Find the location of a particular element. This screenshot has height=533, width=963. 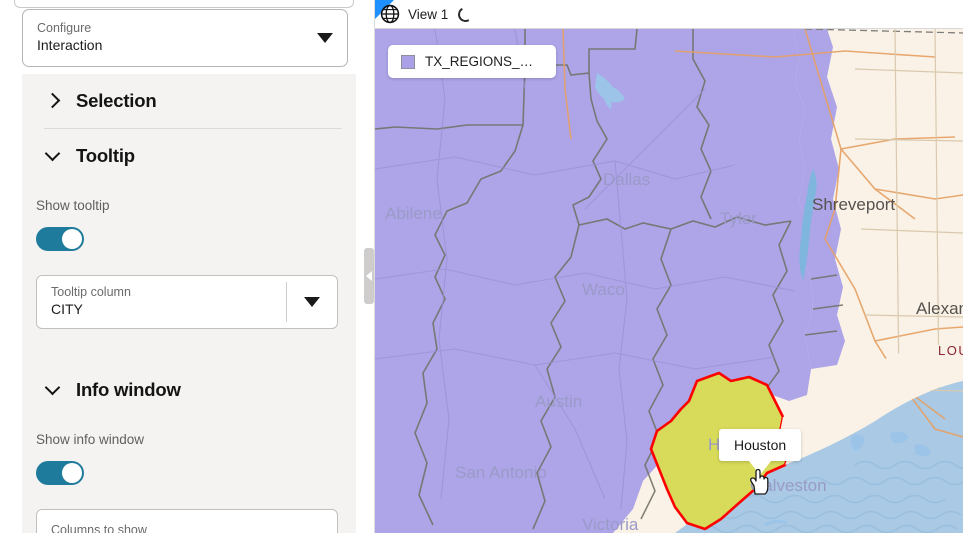

view-tab-label: View 1 is located at coordinates (428, 14).